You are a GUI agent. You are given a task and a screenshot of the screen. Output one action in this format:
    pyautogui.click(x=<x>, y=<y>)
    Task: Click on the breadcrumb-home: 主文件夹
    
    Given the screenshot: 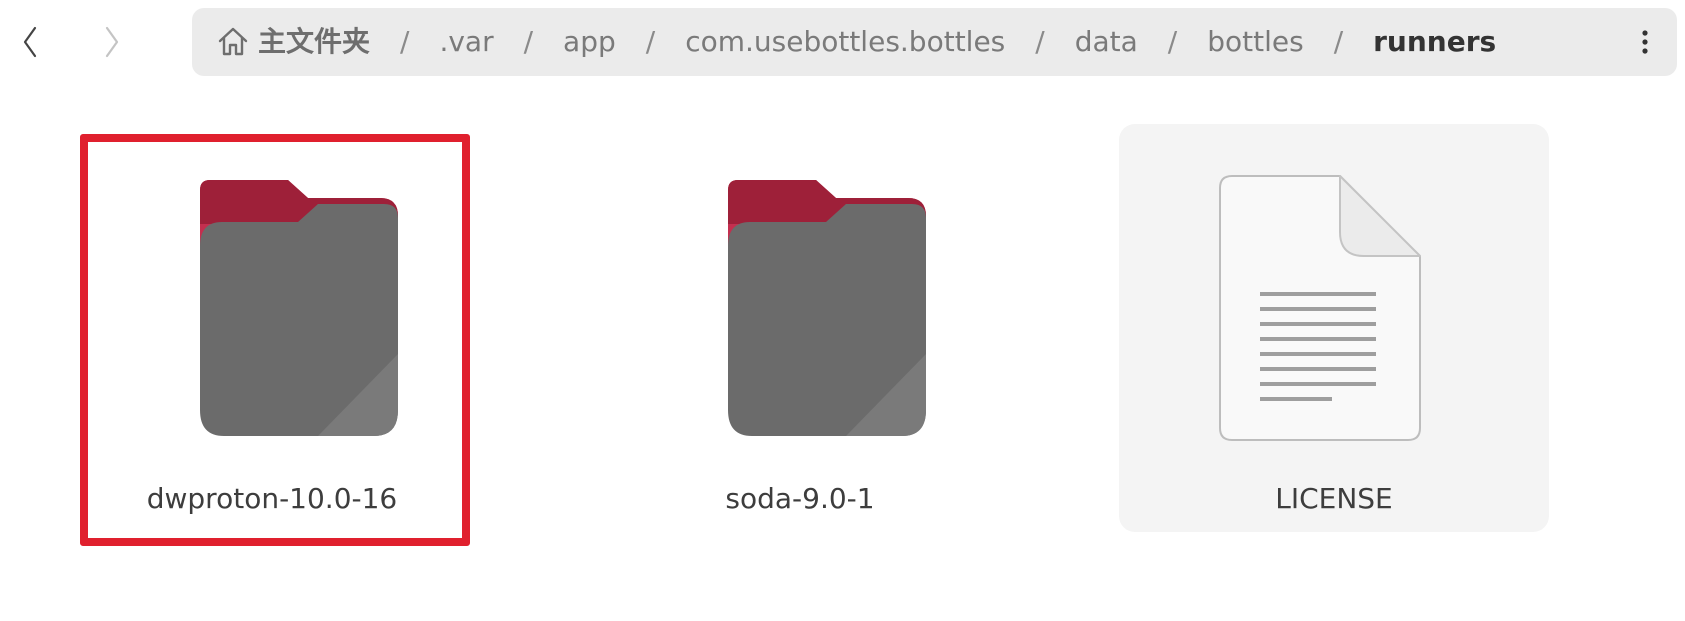 What is the action you would take?
    pyautogui.click(x=293, y=42)
    